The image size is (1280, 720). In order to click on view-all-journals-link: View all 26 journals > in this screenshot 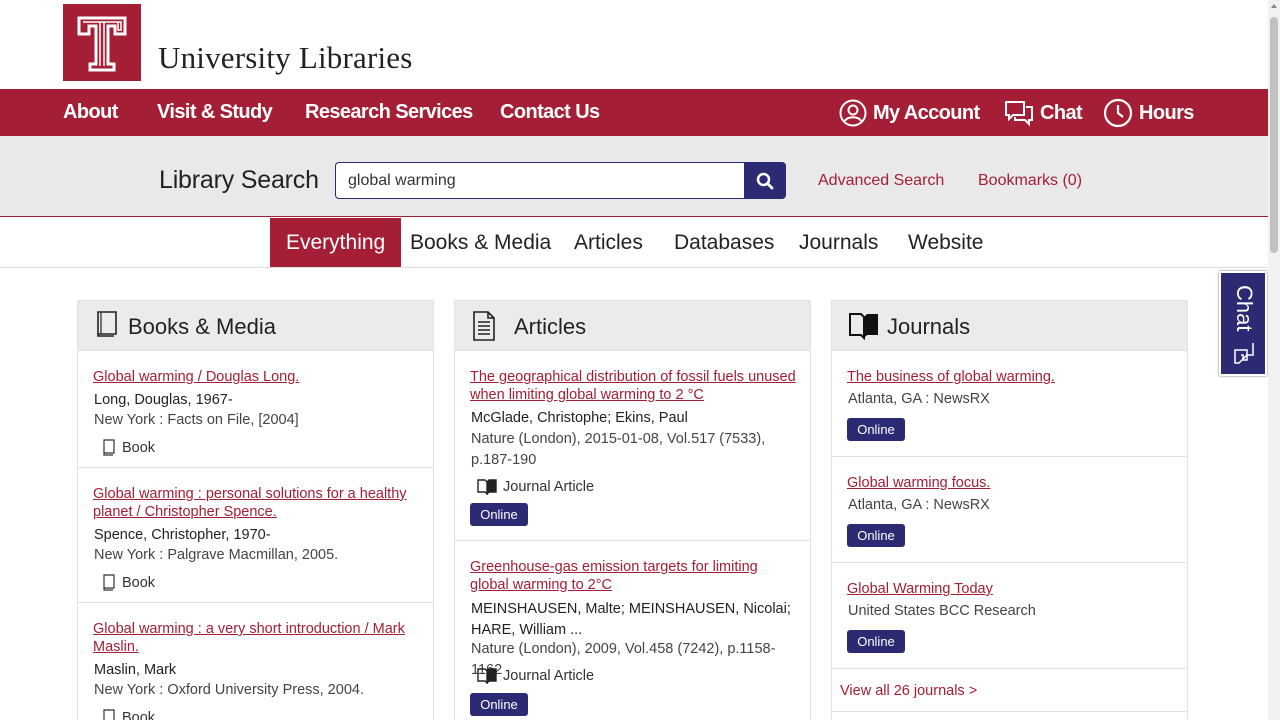, I will do `click(908, 691)`.